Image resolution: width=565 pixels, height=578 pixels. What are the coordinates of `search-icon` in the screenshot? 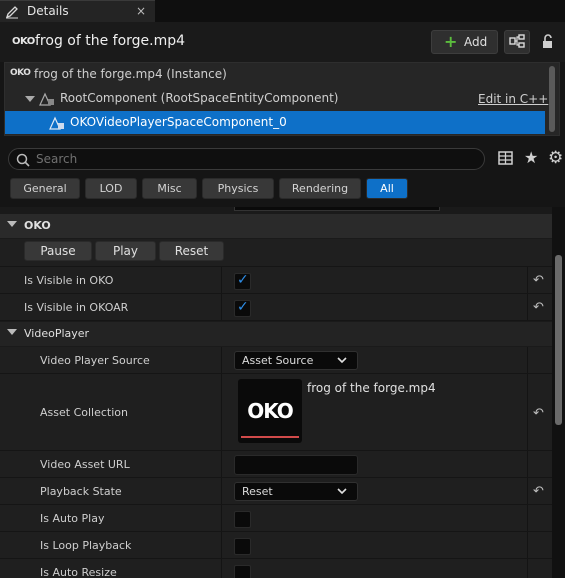 It's located at (23, 160).